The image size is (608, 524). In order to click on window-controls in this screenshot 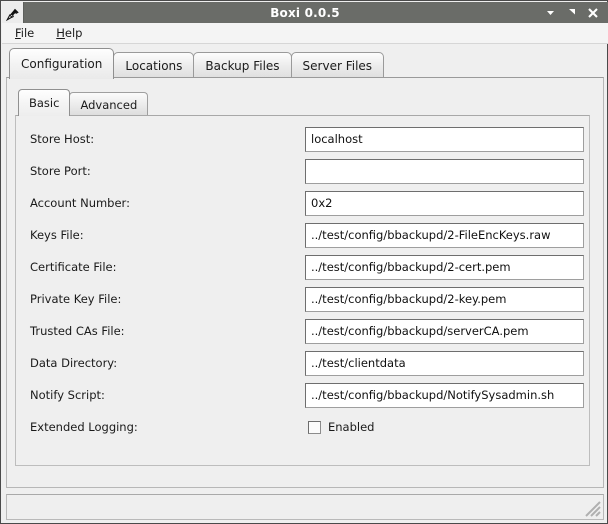, I will do `click(574, 12)`.